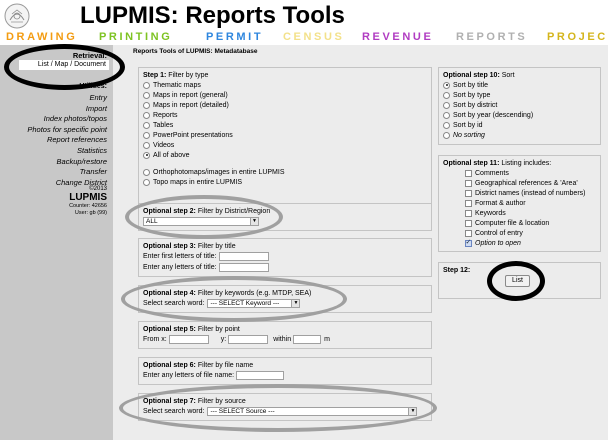 The height and width of the screenshot is (440, 608). I want to click on listing-option-checked: Option to open, so click(530, 243).